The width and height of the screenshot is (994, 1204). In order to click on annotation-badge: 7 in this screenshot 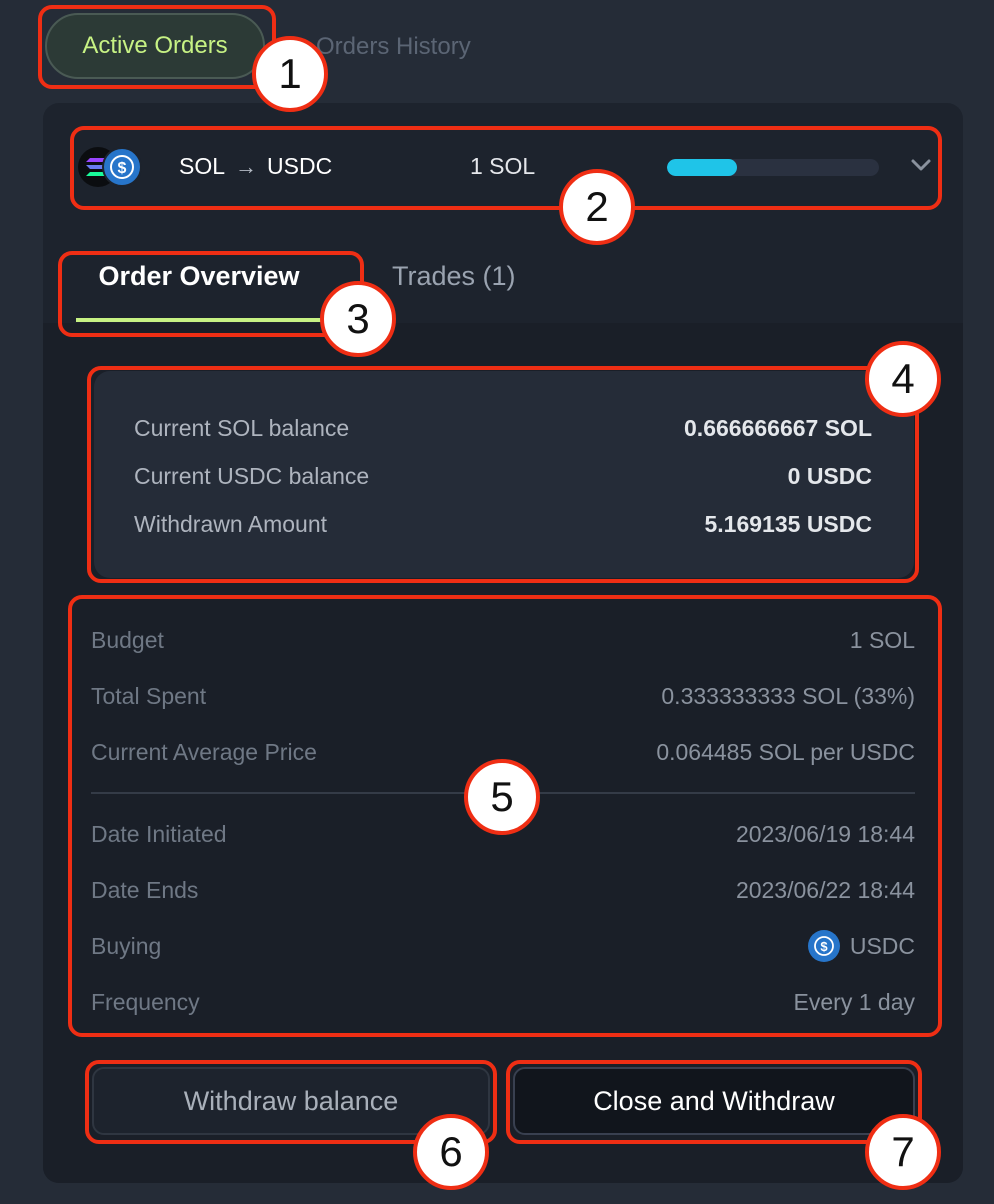, I will do `click(903, 1152)`.